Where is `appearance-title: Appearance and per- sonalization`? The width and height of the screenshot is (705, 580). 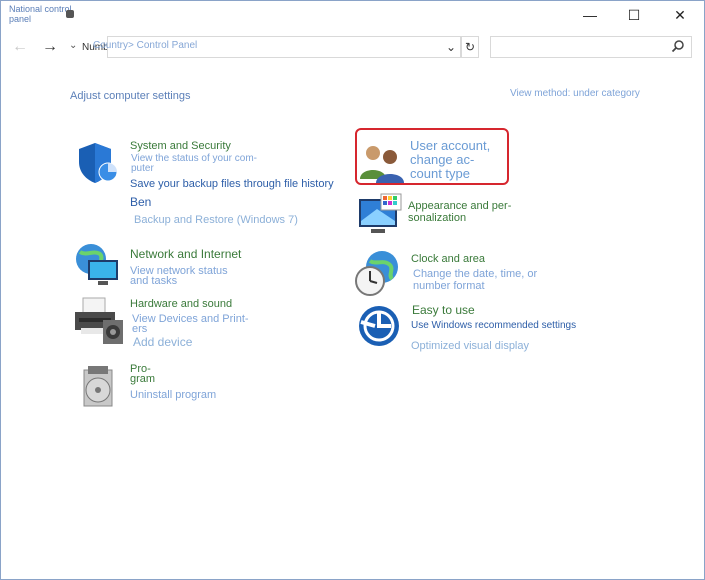 appearance-title: Appearance and per- sonalization is located at coordinates (459, 212).